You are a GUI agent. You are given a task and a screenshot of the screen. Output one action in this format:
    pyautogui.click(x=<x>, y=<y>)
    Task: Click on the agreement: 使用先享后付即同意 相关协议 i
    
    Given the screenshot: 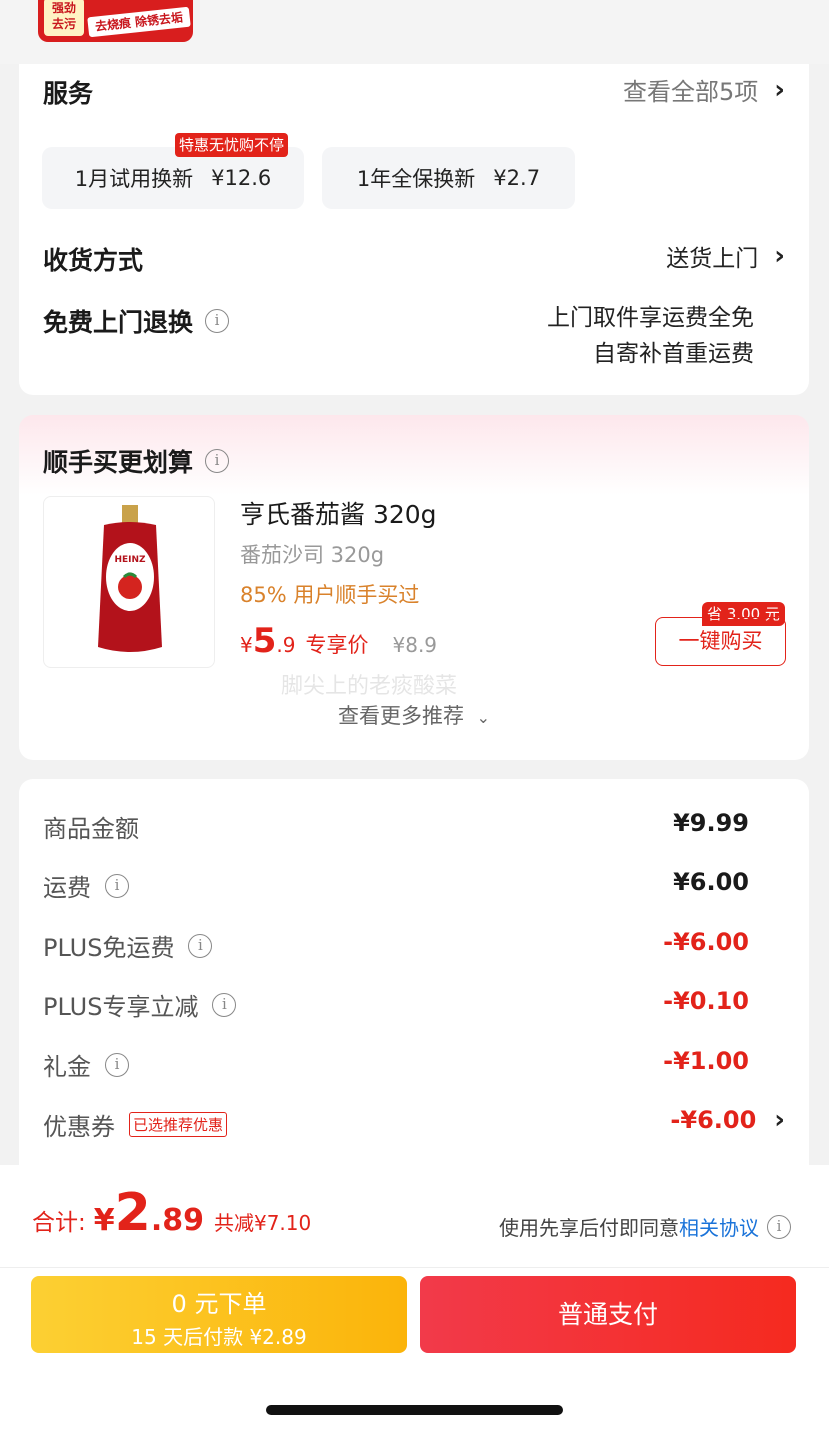 What is the action you would take?
    pyautogui.click(x=645, y=1226)
    